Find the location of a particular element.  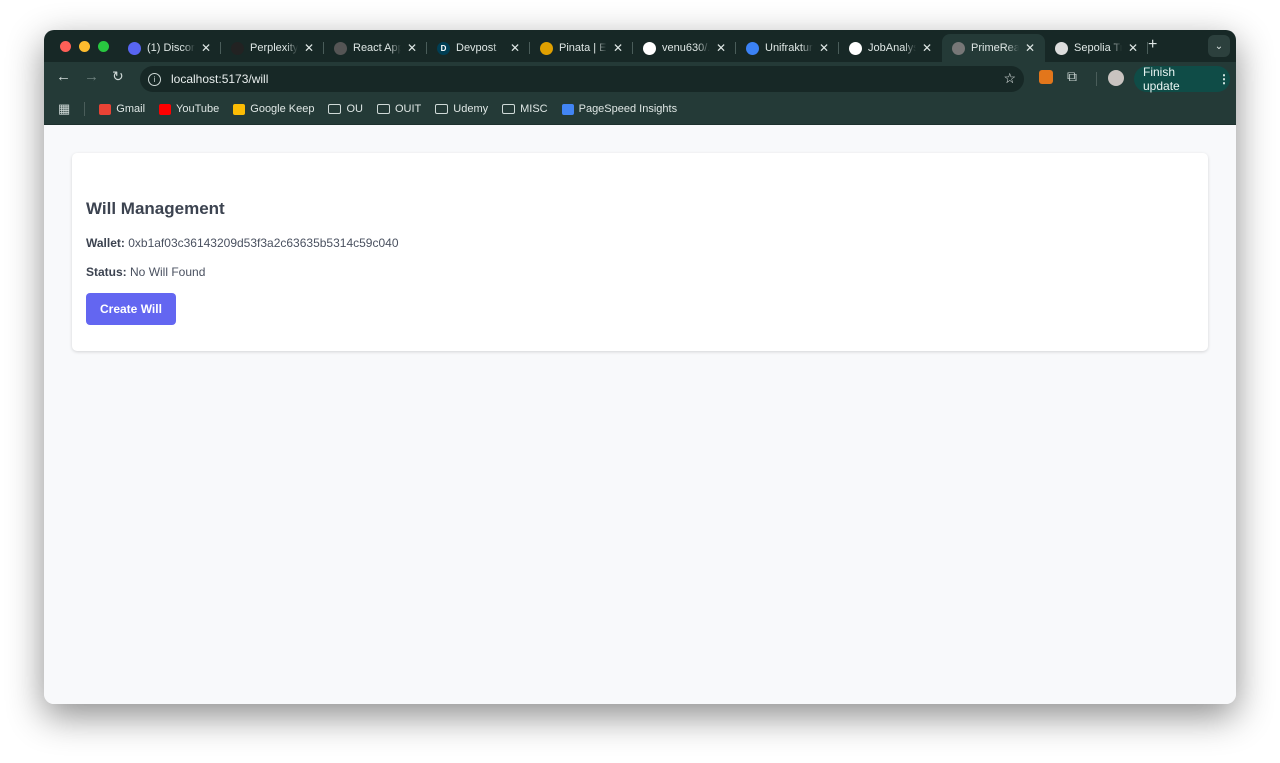

bookmark-item: Gmail is located at coordinates (122, 109).